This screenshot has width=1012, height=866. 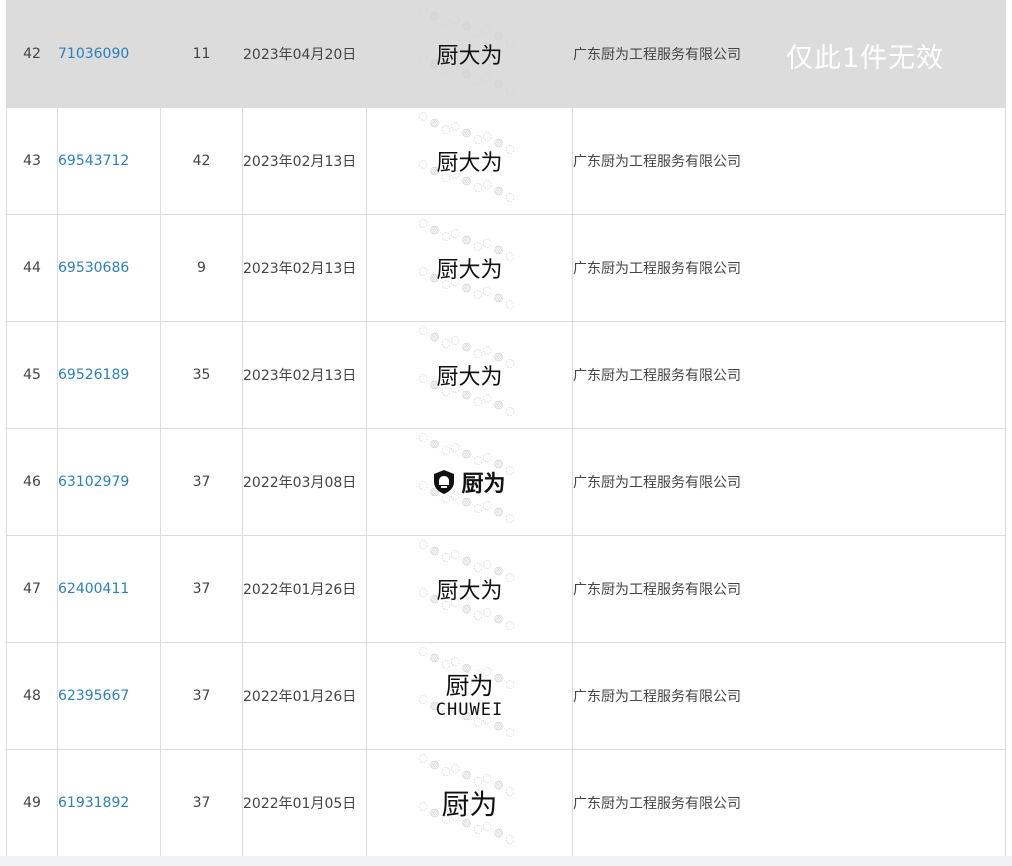 I want to click on registration-number-cell: 62400411, so click(x=109, y=589).